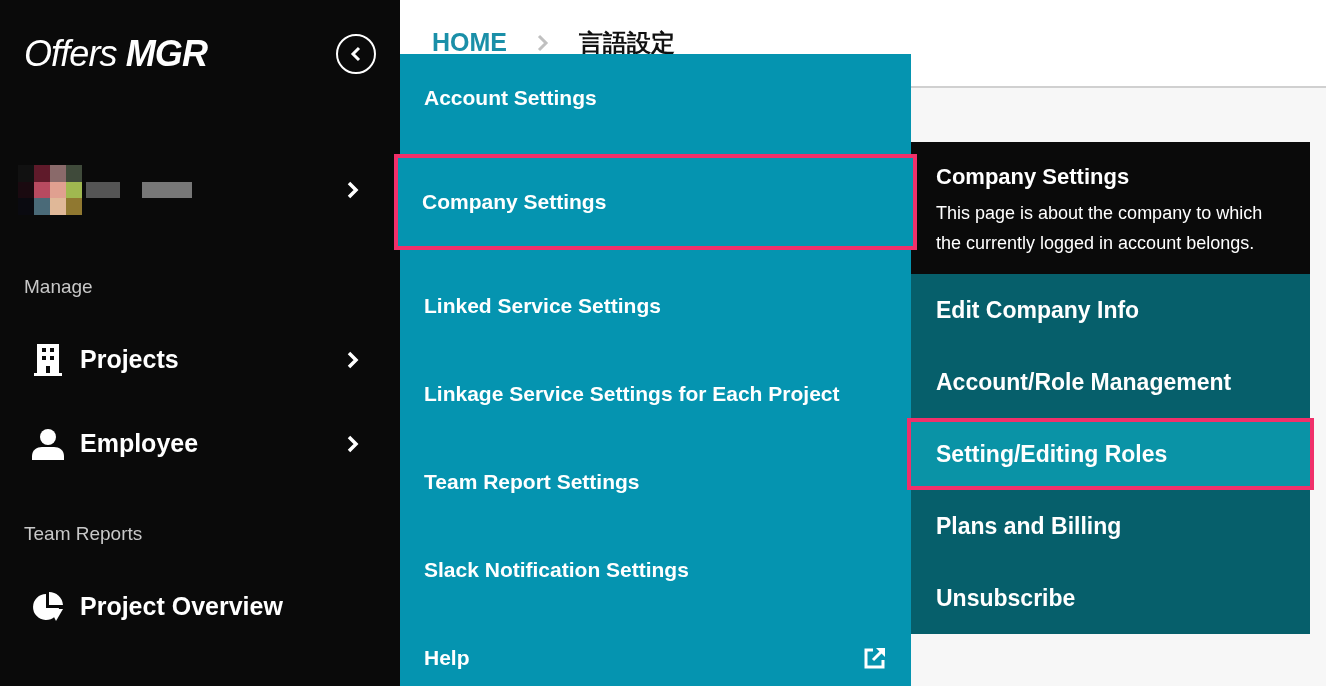 This screenshot has width=1326, height=686. I want to click on person-icon, so click(48, 444).